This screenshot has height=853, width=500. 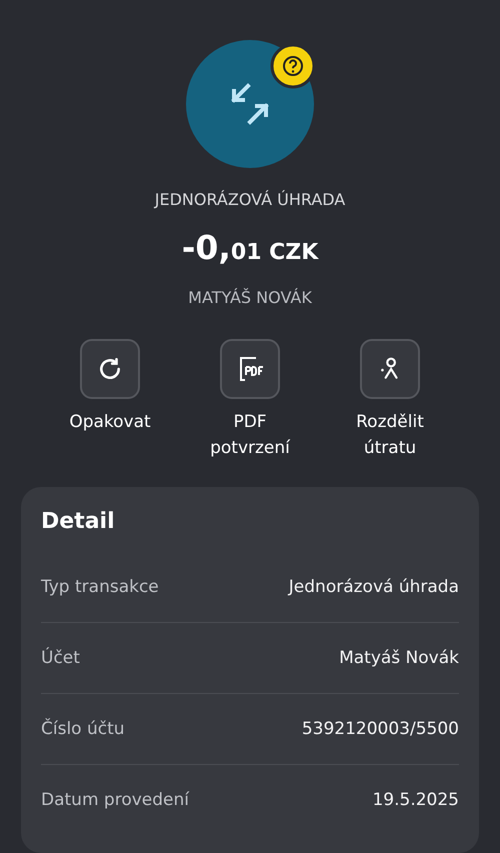 What do you see at coordinates (78, 521) in the screenshot?
I see `card-title: Detail` at bounding box center [78, 521].